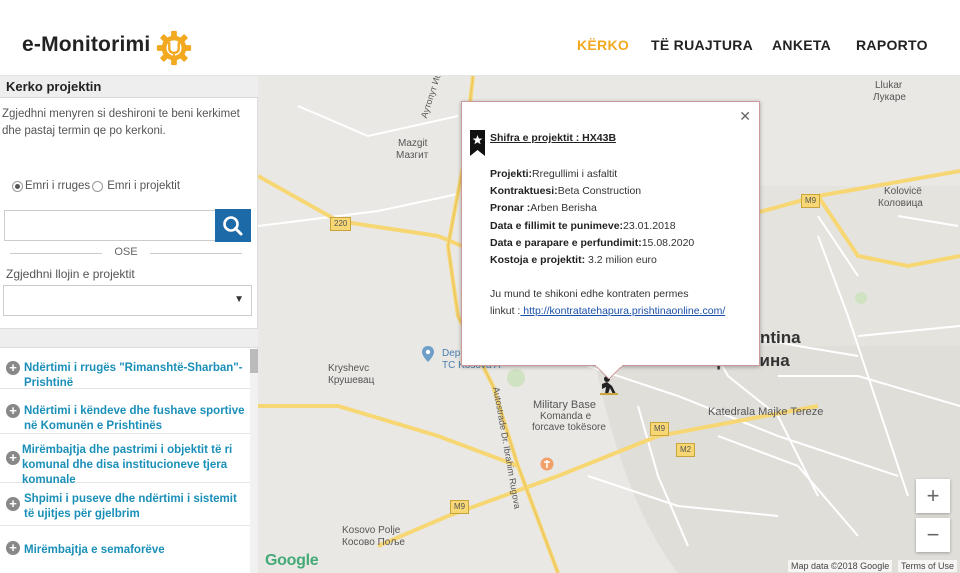 This screenshot has width=960, height=573. What do you see at coordinates (609, 372) in the screenshot?
I see `popup-pointer-arrow` at bounding box center [609, 372].